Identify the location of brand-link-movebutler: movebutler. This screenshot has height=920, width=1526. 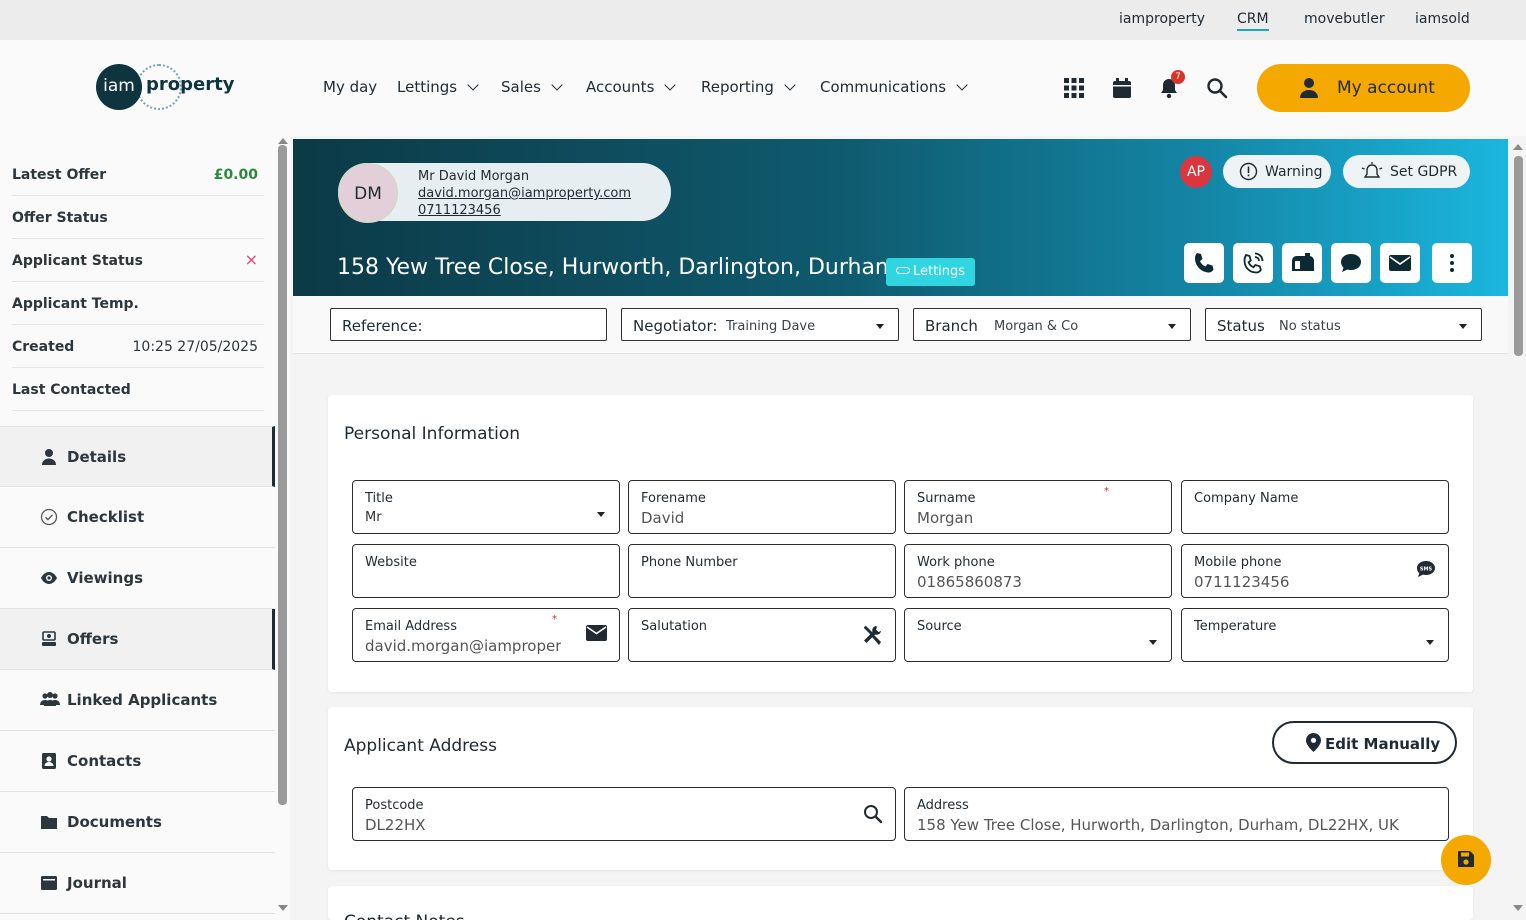
(1344, 19).